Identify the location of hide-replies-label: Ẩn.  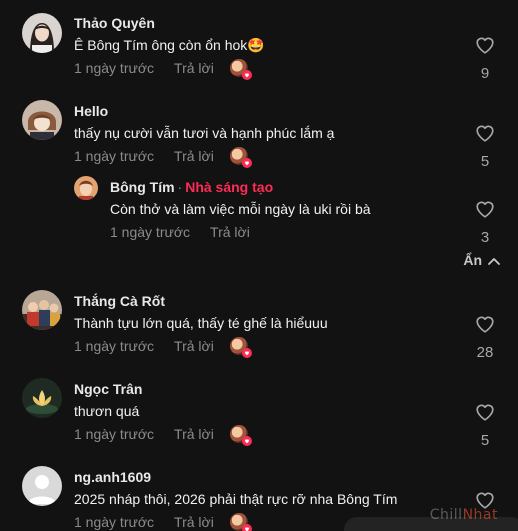
(472, 260).